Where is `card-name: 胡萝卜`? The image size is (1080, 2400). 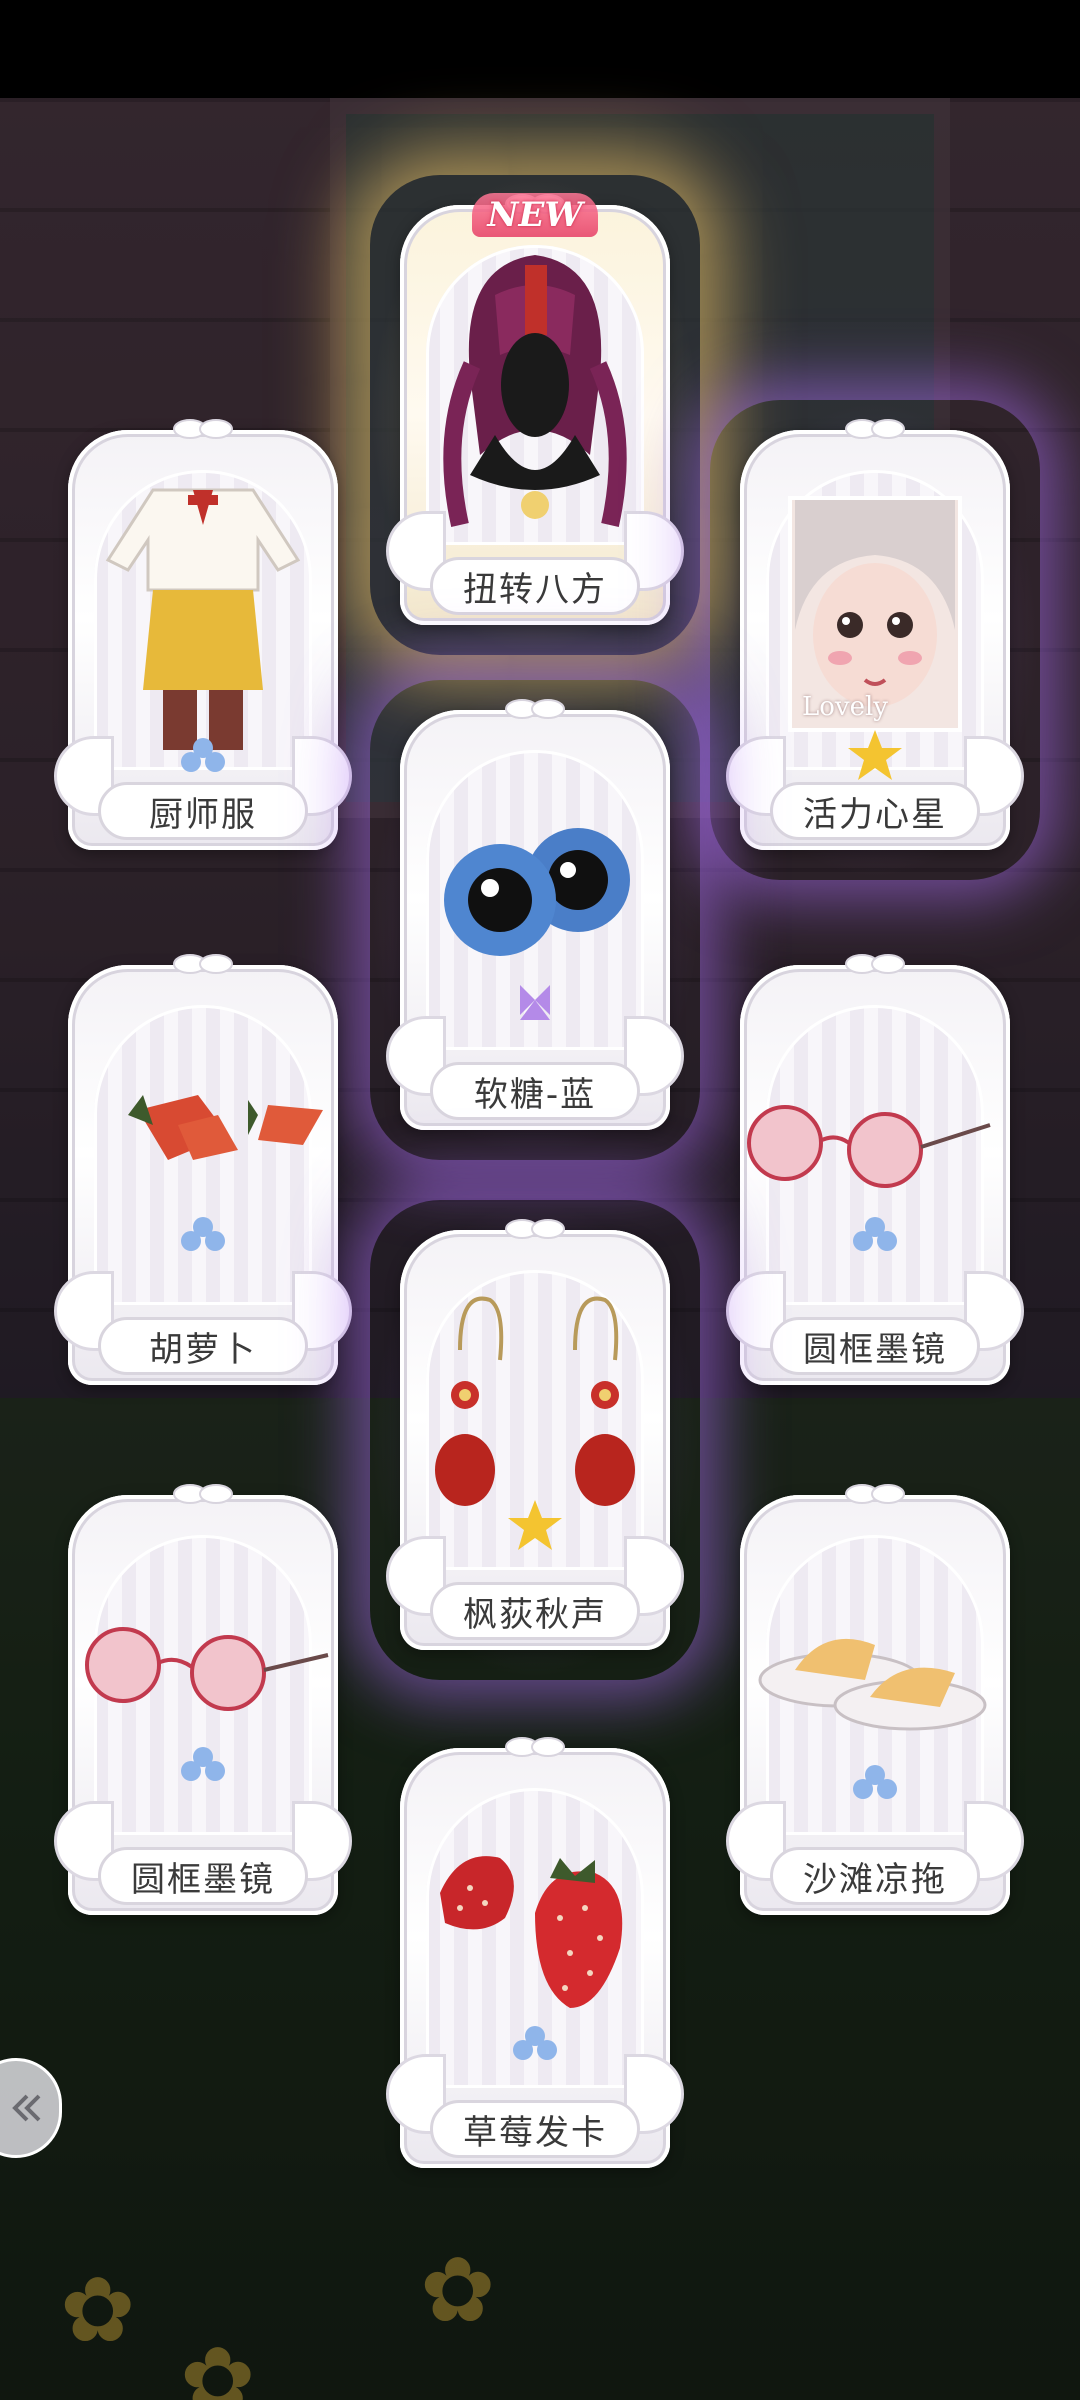 card-name: 胡萝卜 is located at coordinates (203, 1349).